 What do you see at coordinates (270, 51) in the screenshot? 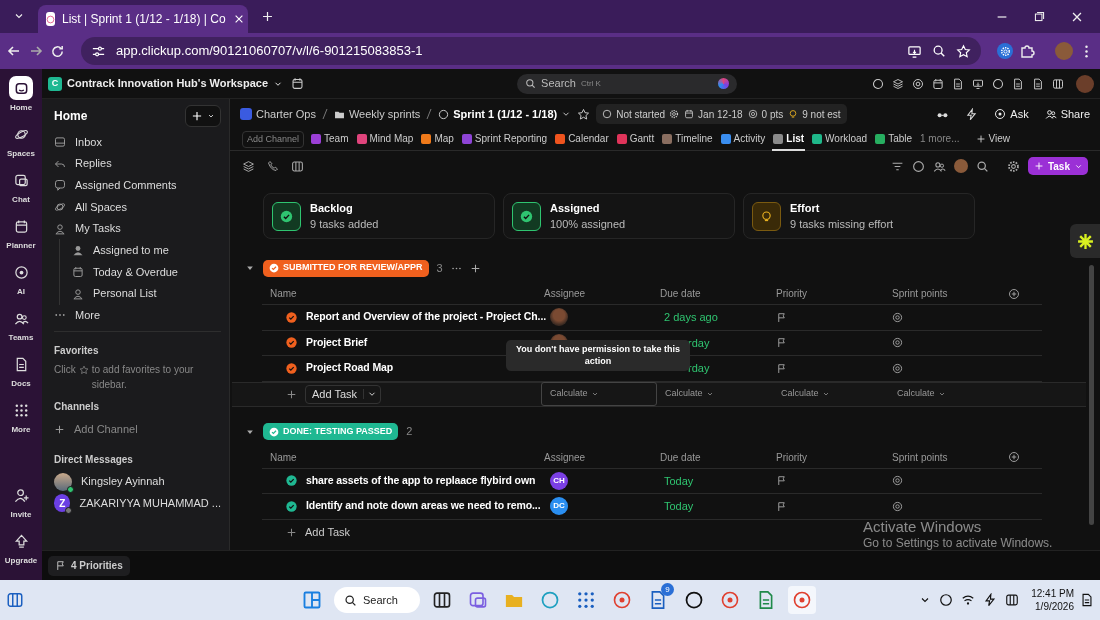
I see `url-text: app.clickup.com/90121060707/v/l/6-901215083853-1` at bounding box center [270, 51].